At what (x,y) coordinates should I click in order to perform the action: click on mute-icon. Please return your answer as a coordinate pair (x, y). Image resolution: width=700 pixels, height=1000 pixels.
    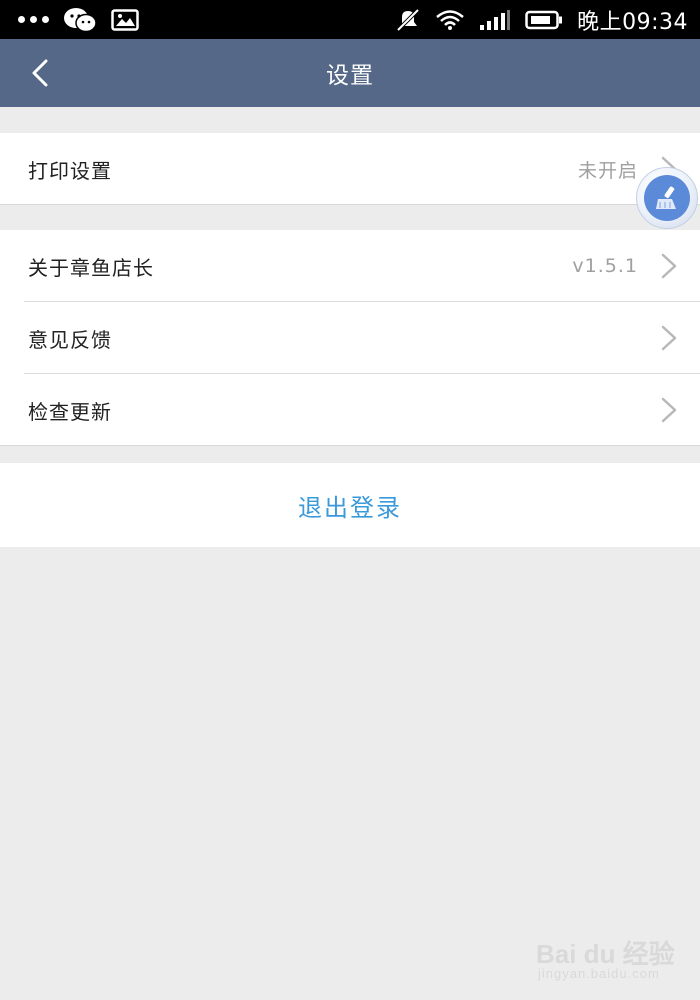
    Looking at the image, I should click on (408, 20).